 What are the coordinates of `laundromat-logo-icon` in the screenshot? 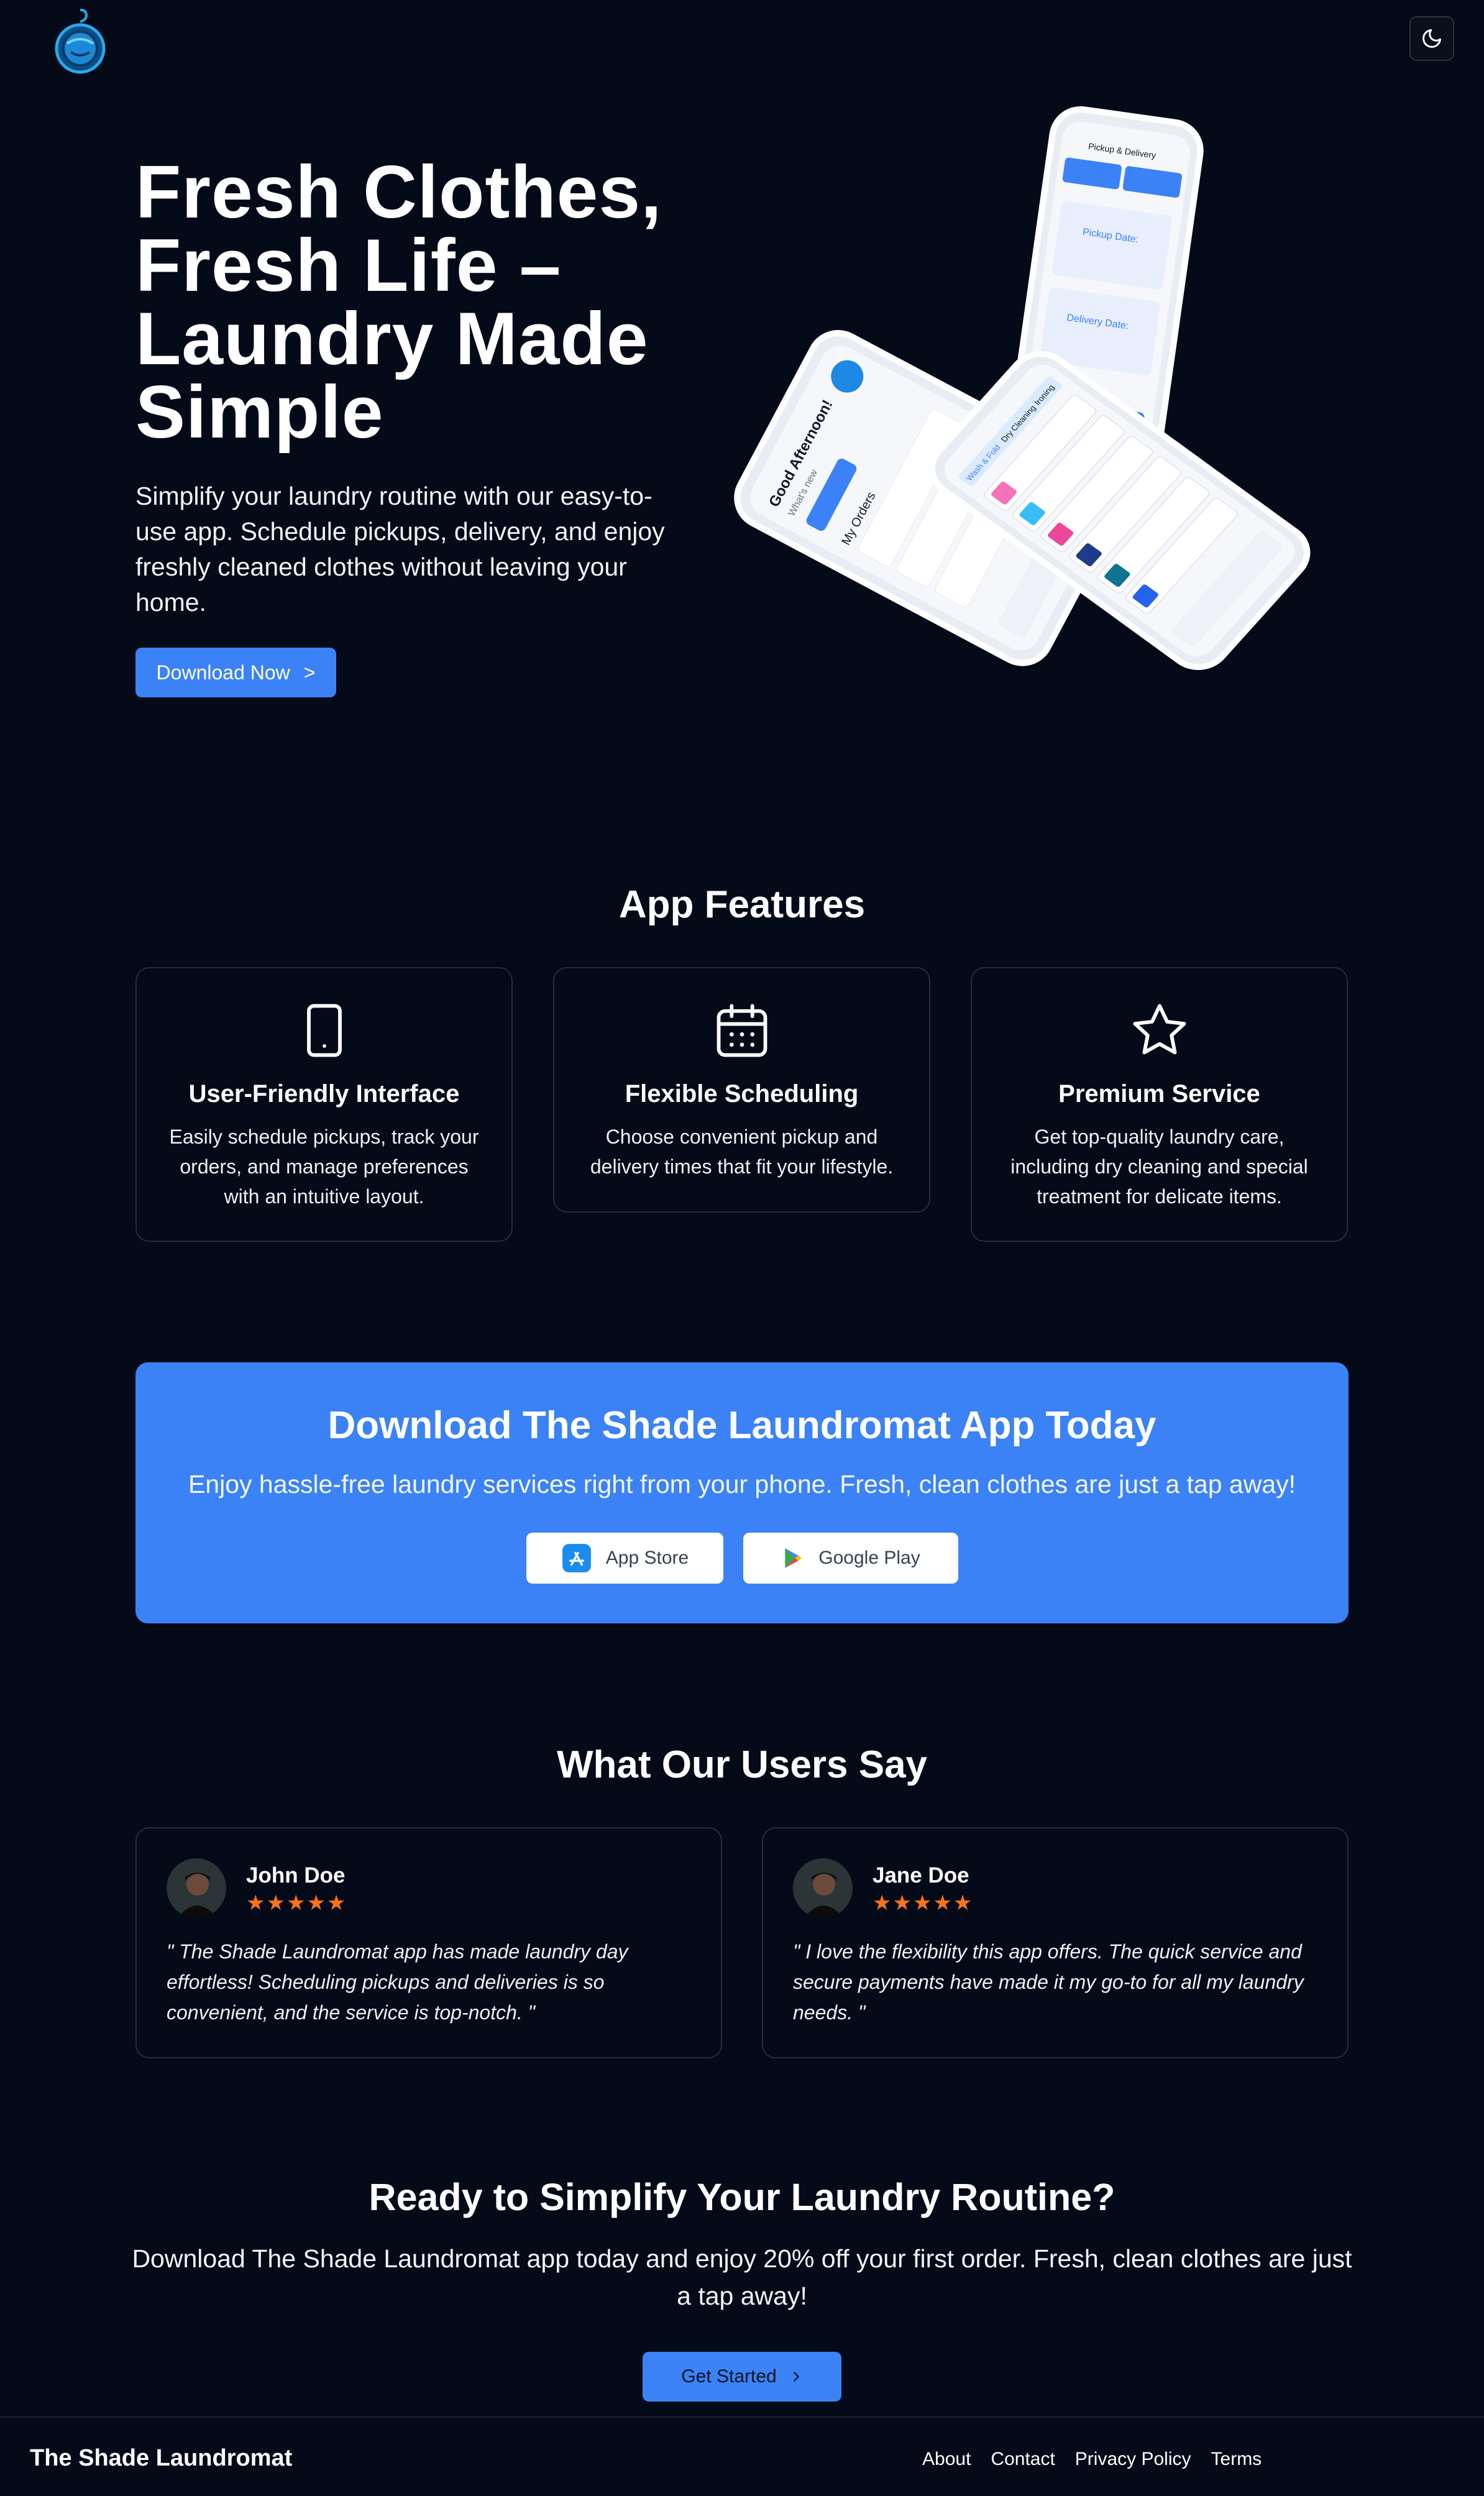 It's located at (80, 41).